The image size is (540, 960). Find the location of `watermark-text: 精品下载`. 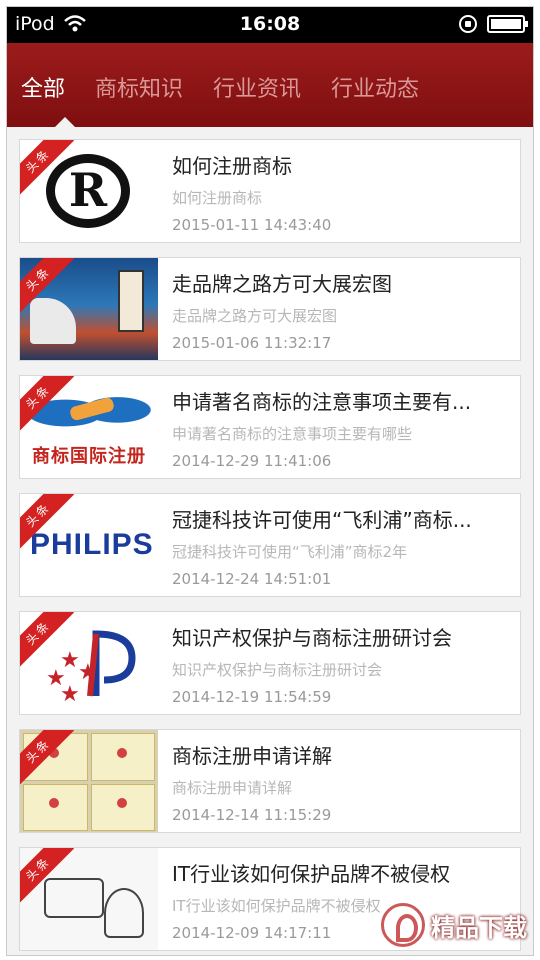

watermark-text: 精品下载 is located at coordinates (479, 927).